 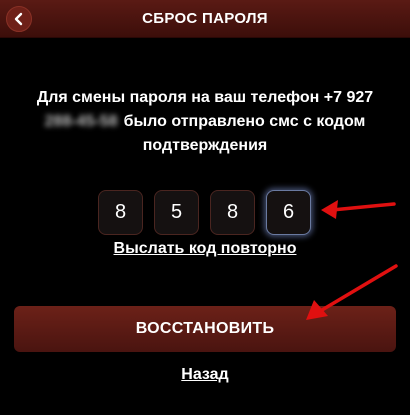 What do you see at coordinates (232, 212) in the screenshot?
I see `code-digit-3: 8` at bounding box center [232, 212].